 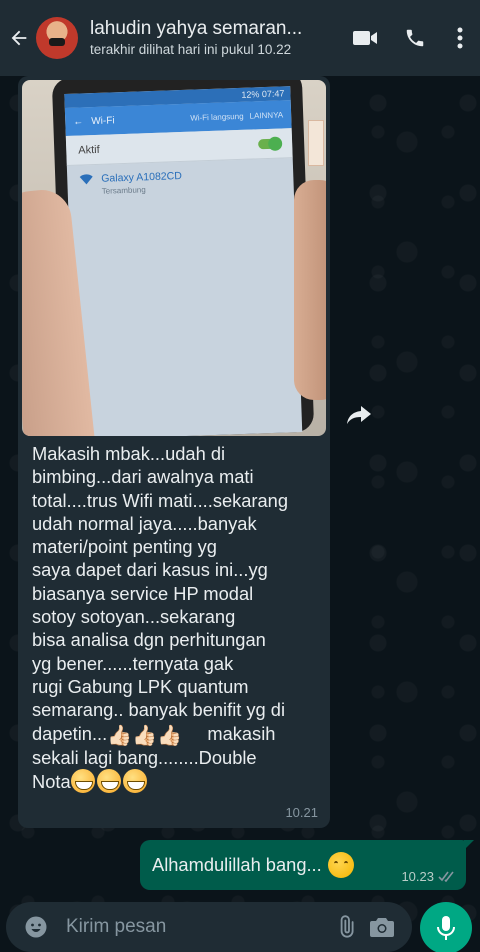 What do you see at coordinates (103, 120) in the screenshot?
I see `wifi-title: Wi-Fi` at bounding box center [103, 120].